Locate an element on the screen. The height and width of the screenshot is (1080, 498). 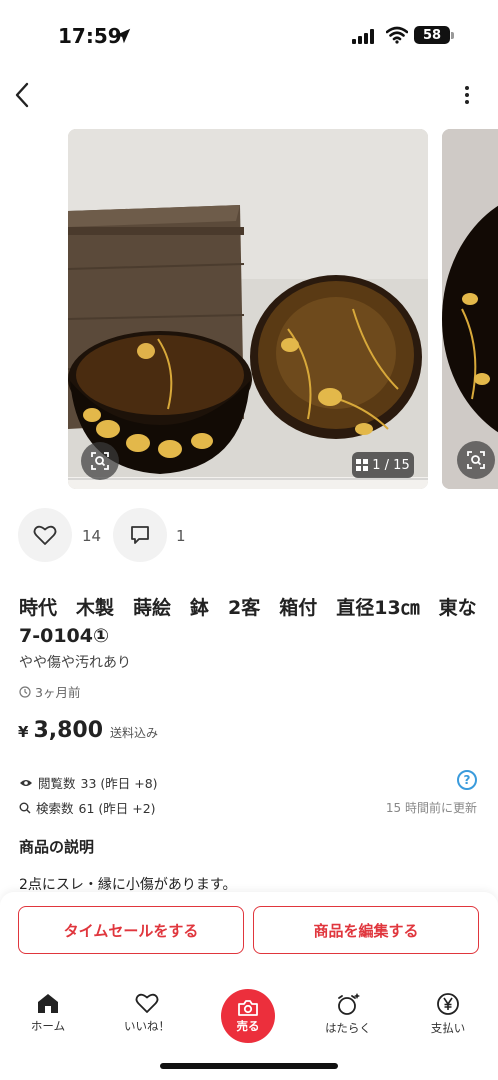
price: ¥ 3,800 送料込み is located at coordinates (88, 730).